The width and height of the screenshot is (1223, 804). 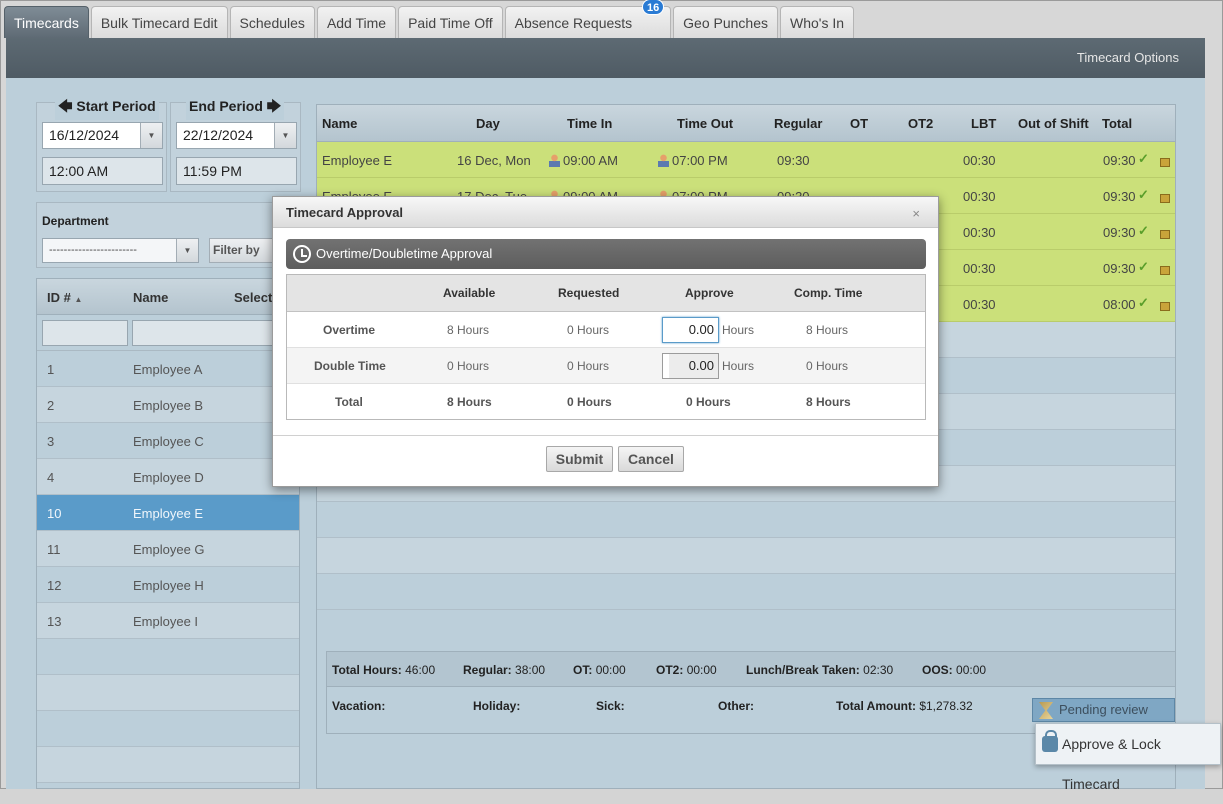 What do you see at coordinates (339, 123) in the screenshot?
I see `col-name: Name` at bounding box center [339, 123].